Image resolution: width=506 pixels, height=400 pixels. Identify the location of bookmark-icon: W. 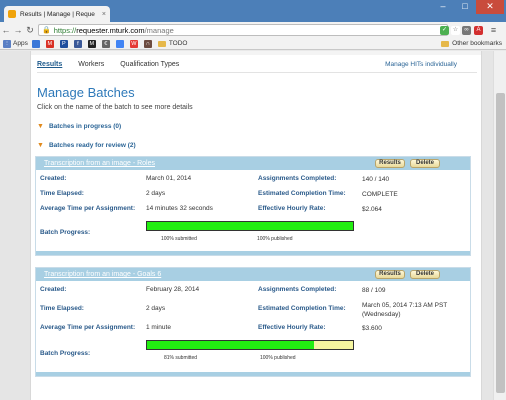
(133, 43).